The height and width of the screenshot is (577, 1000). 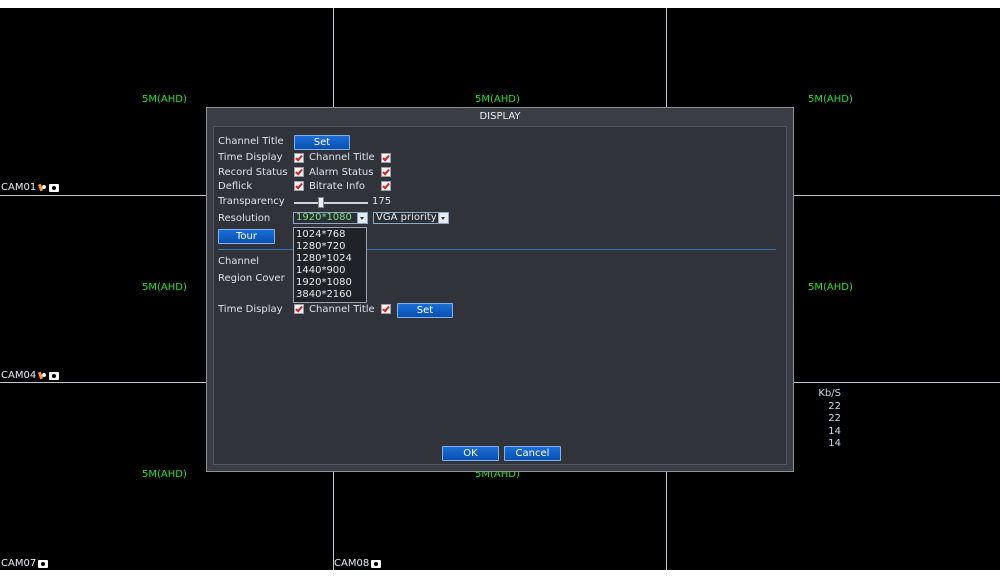 What do you see at coordinates (324, 295) in the screenshot?
I see `resolution-option: 3840*2160` at bounding box center [324, 295].